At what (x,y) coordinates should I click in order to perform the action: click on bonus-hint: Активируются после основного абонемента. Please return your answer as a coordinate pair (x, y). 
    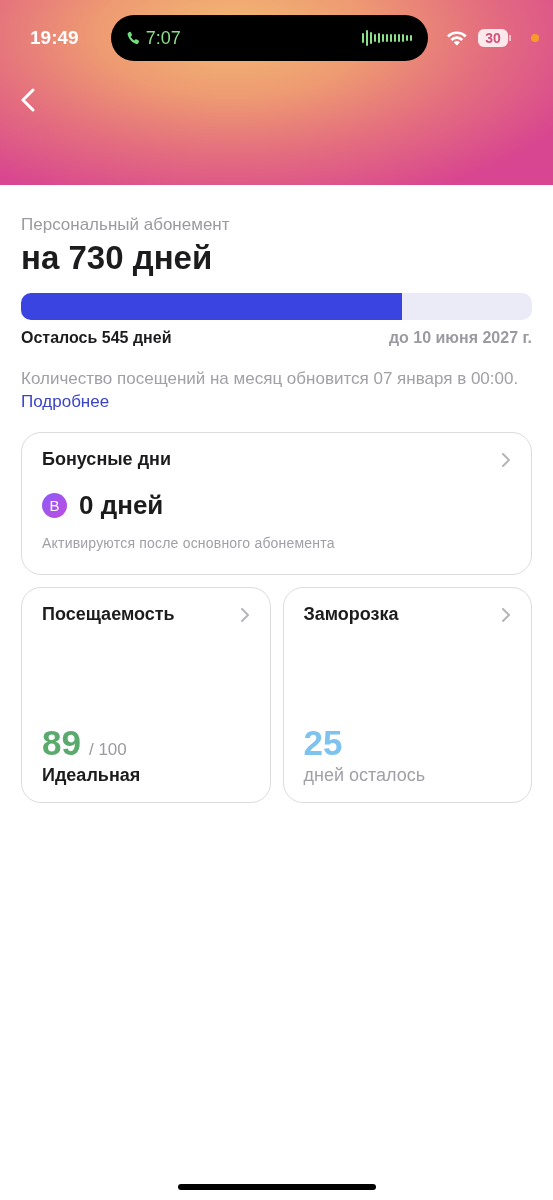
    Looking at the image, I should click on (189, 543).